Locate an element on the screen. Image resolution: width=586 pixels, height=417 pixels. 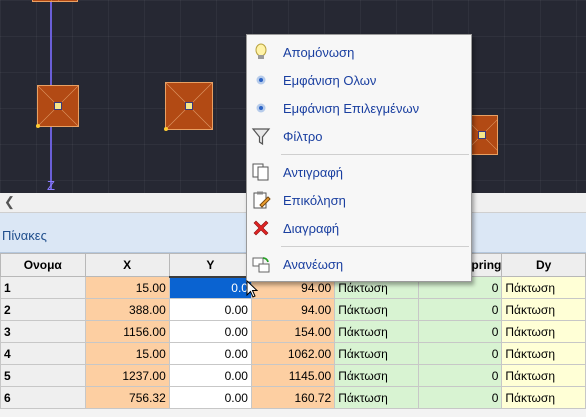
show-all-icon is located at coordinates (261, 80).